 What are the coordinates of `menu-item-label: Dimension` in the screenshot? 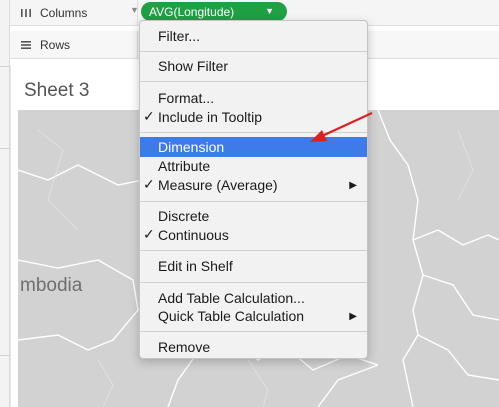 It's located at (191, 147).